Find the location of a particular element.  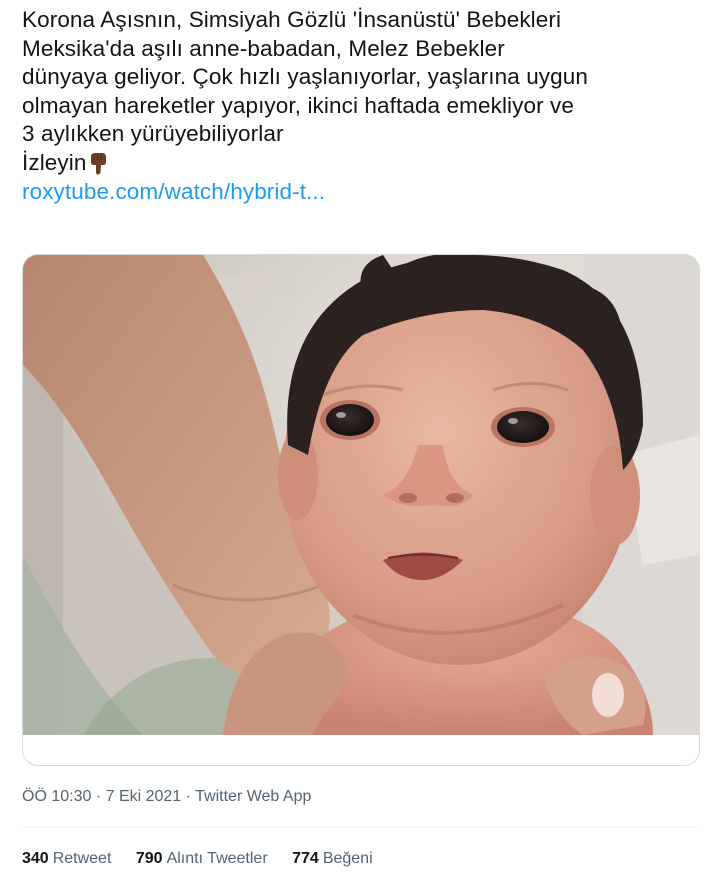

retweet-stat: 340 Retweet is located at coordinates (66, 859).